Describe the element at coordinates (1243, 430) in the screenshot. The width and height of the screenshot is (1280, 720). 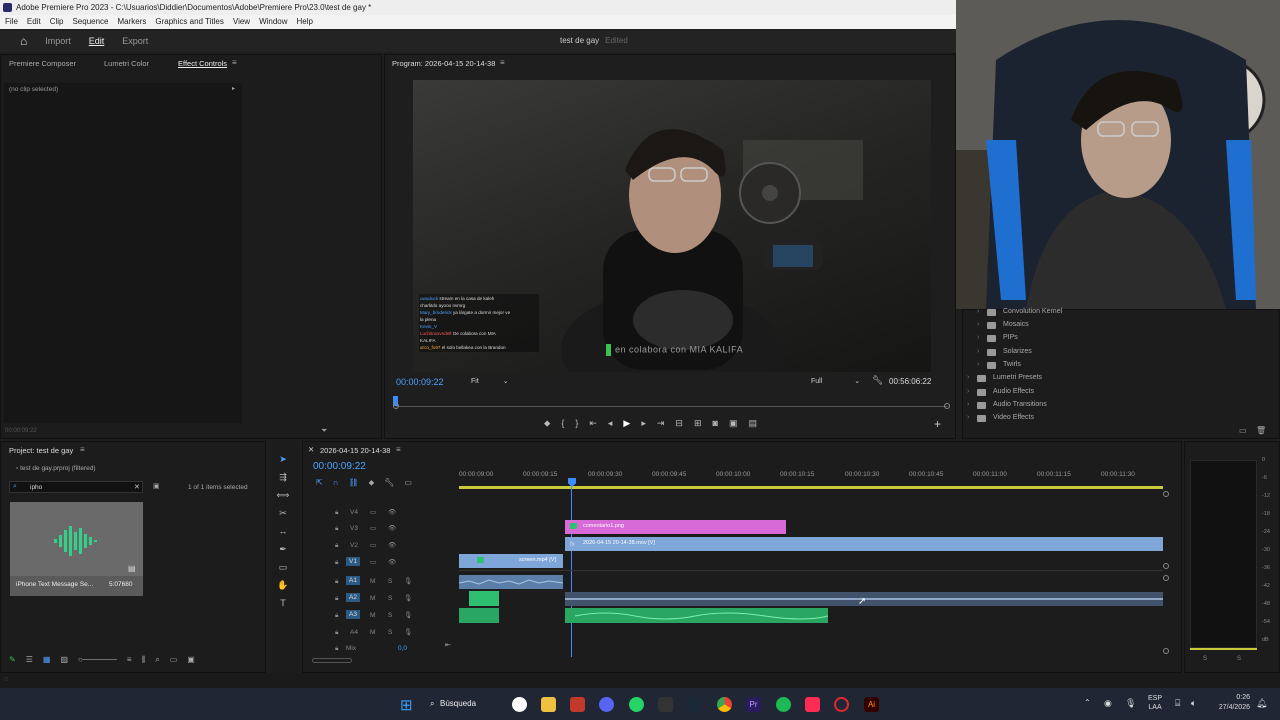
I see `new-bin-icon: ▭` at that location.